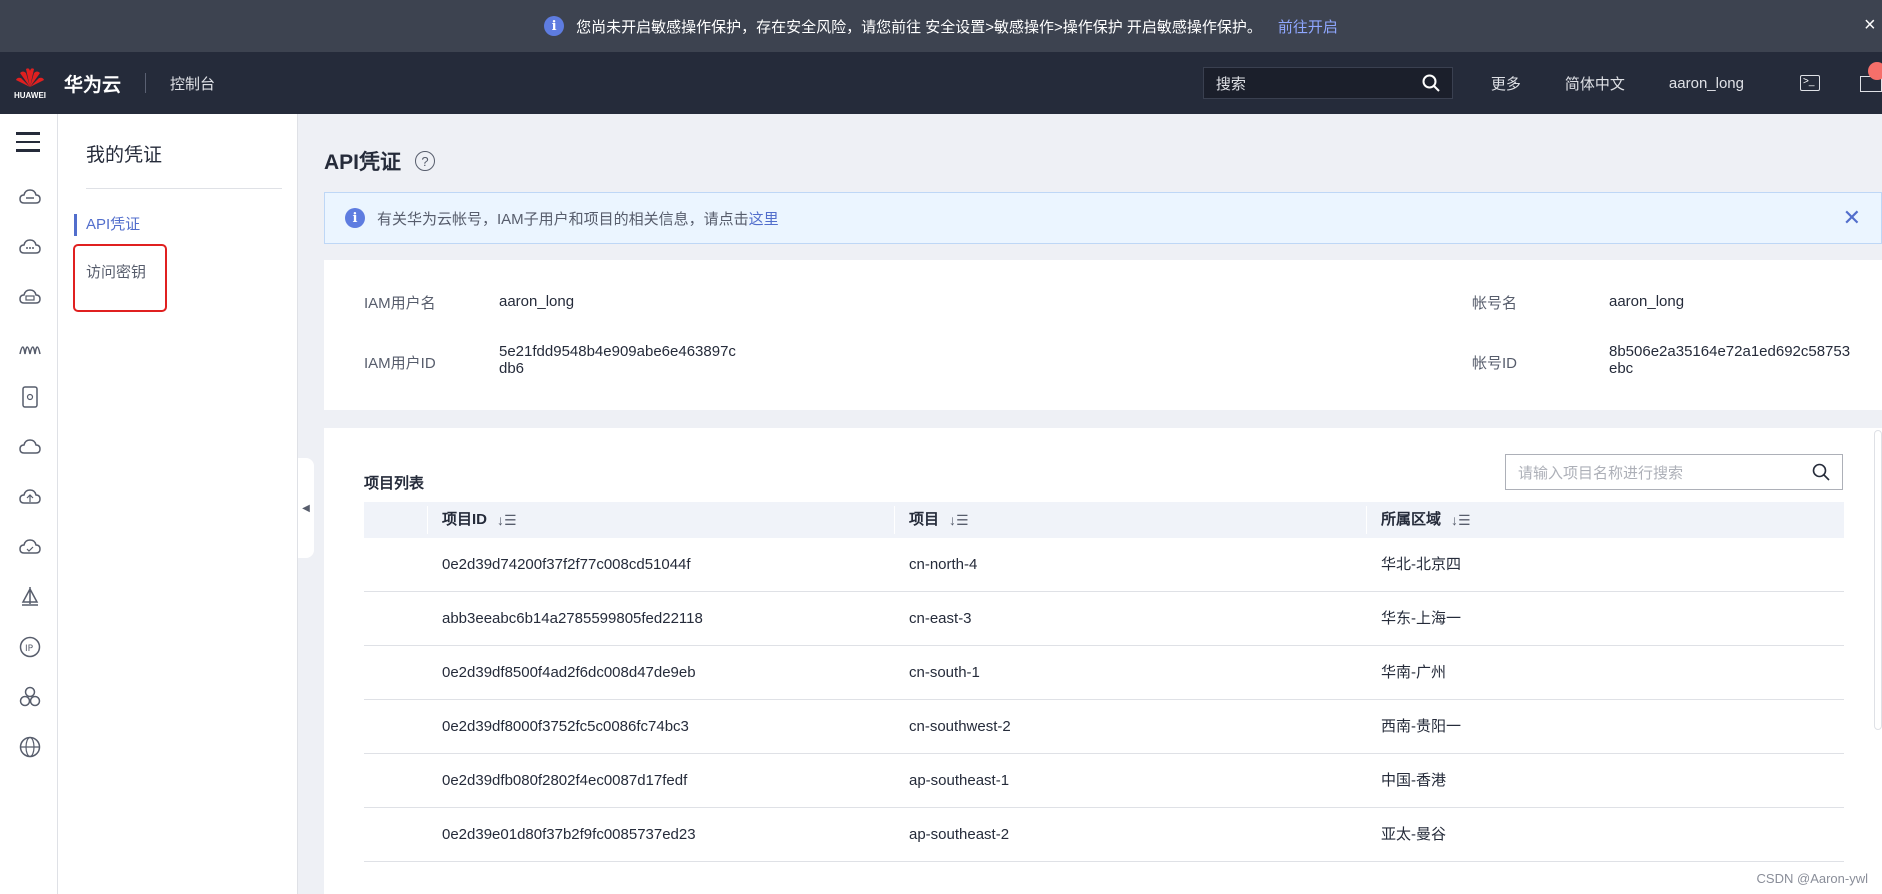  Describe the element at coordinates (146, 83) in the screenshot. I see `header-divider` at that location.